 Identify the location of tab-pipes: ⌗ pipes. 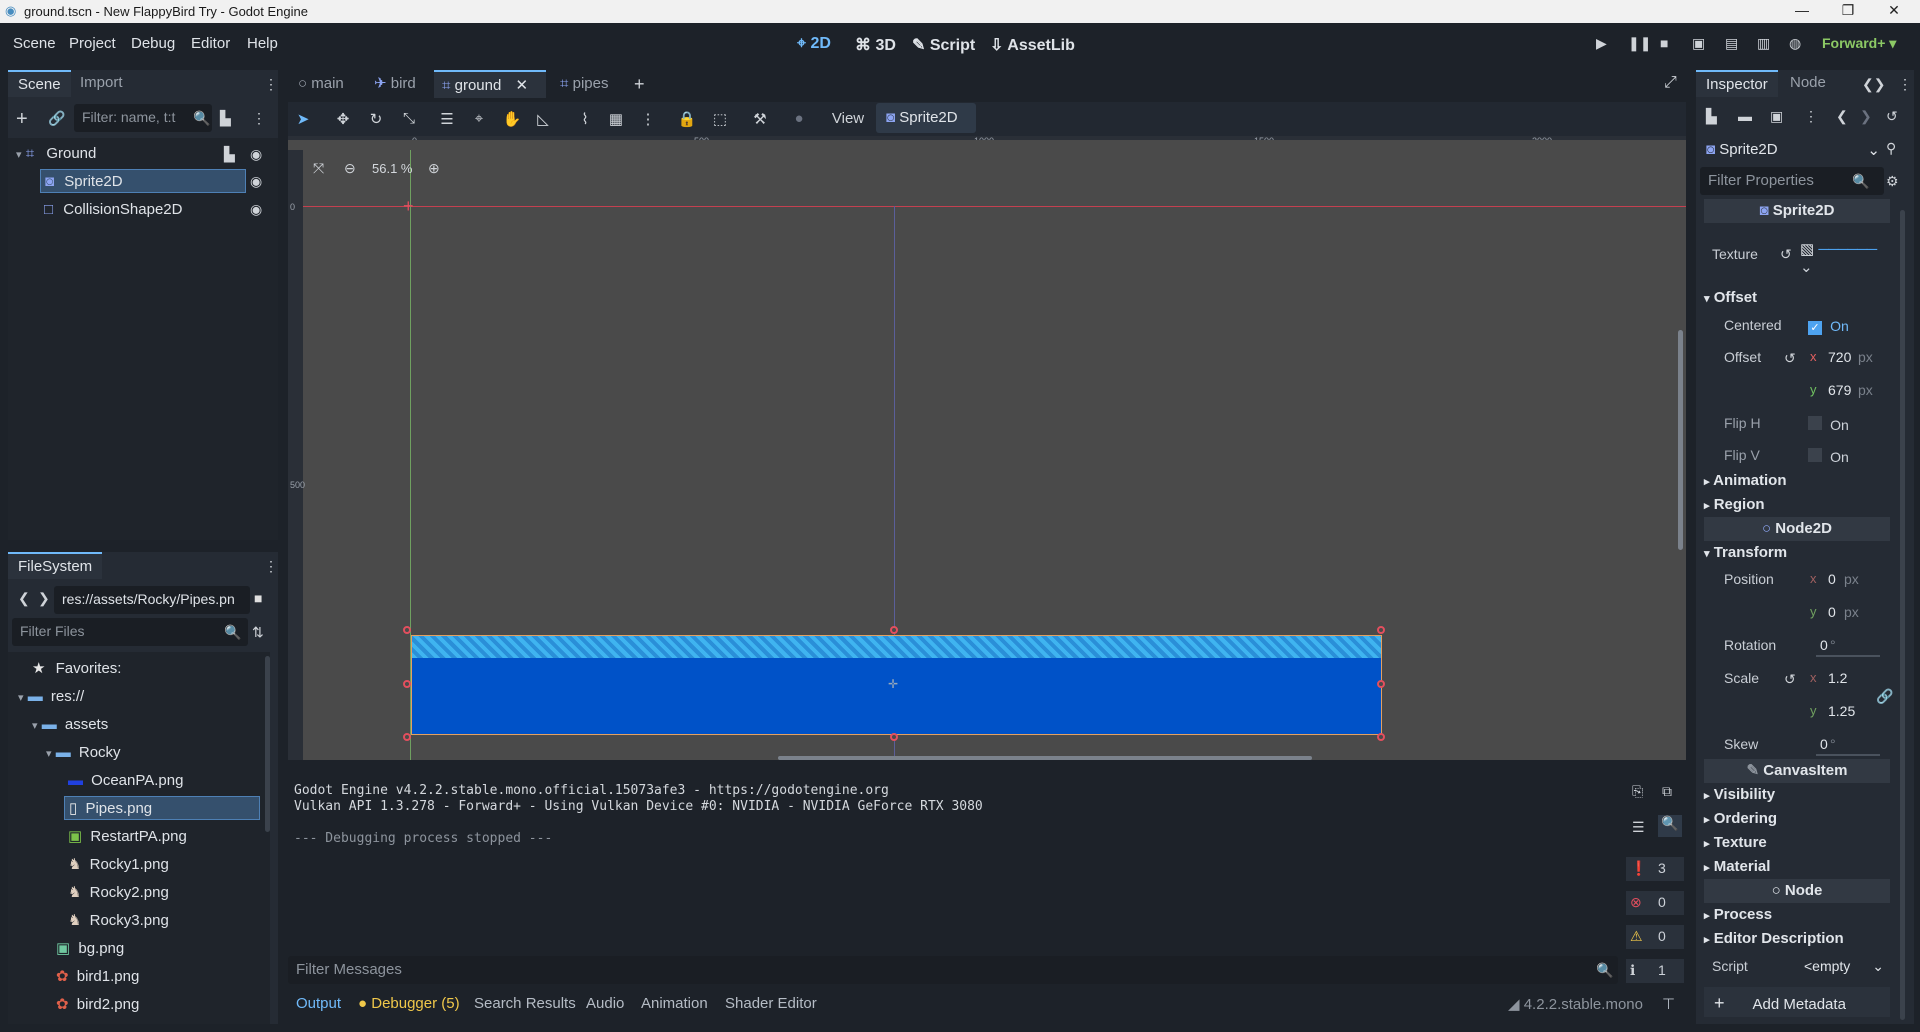
(584, 84).